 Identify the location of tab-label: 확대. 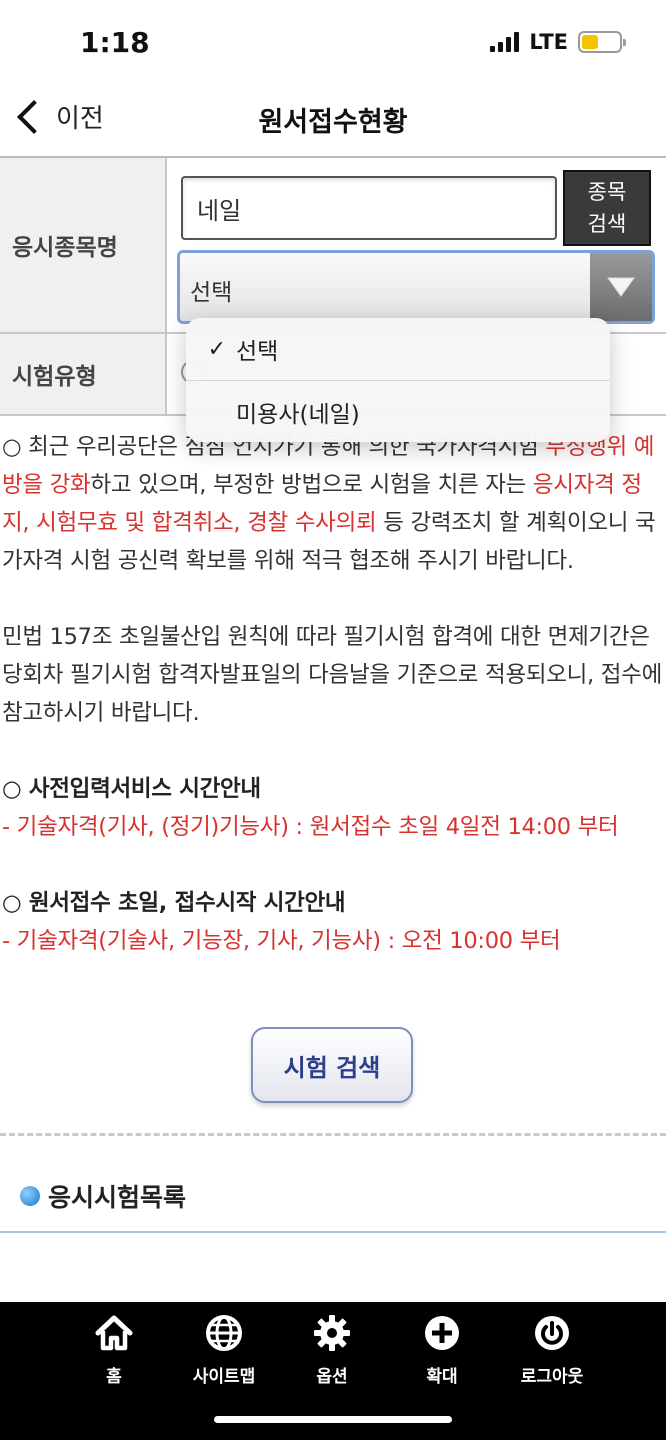
(442, 1377).